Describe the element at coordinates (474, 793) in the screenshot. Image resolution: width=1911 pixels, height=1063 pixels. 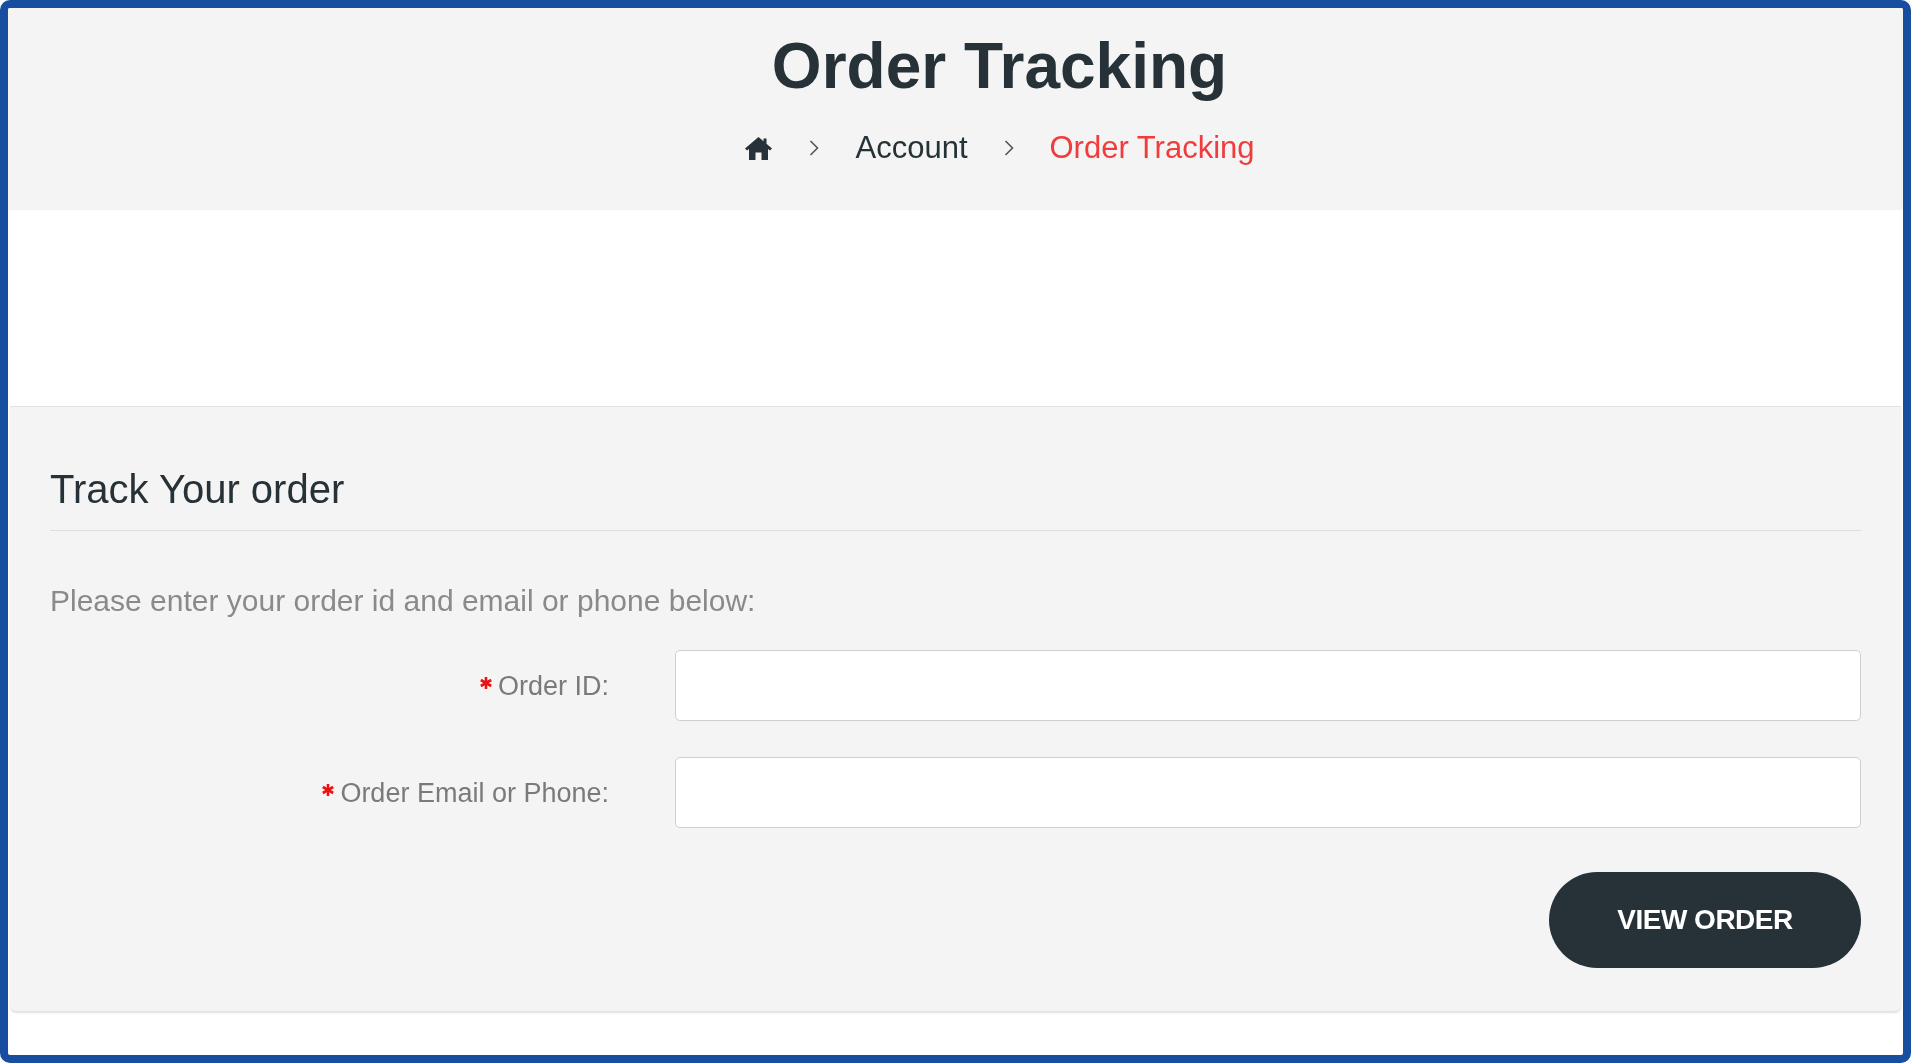
I see `field-label: Order Email or Phone:` at that location.